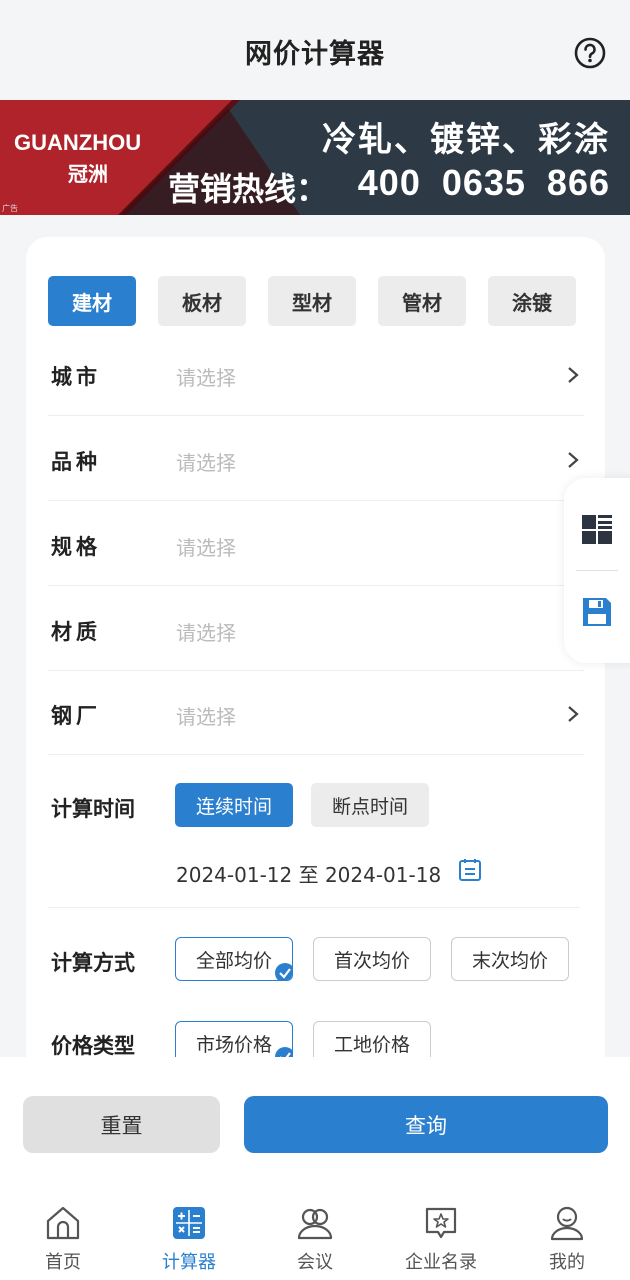 This screenshot has width=630, height=1280. Describe the element at coordinates (63, 1223) in the screenshot. I see `home-icon` at that location.